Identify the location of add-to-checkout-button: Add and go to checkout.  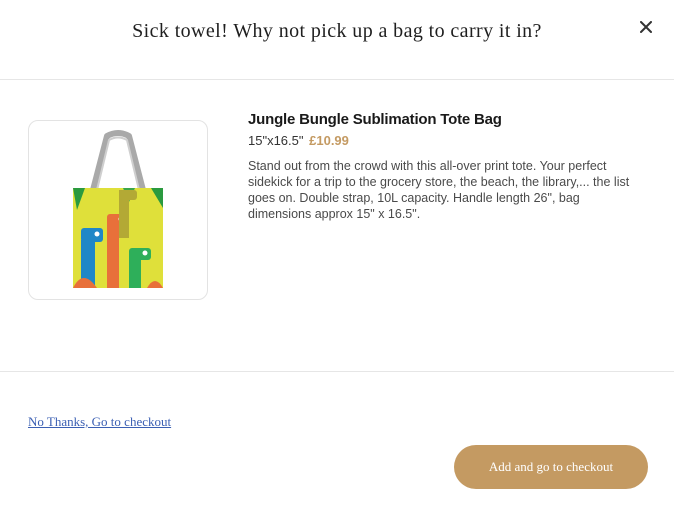
(551, 467).